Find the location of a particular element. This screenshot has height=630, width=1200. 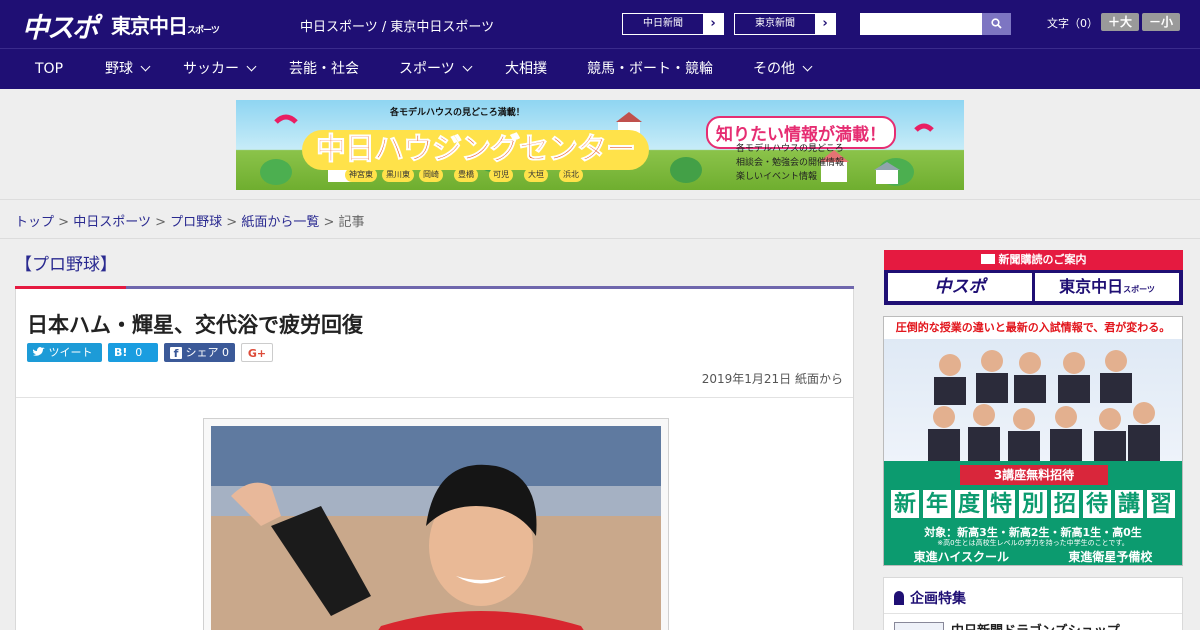

nav-item-baseball: 野球 is located at coordinates (128, 69).